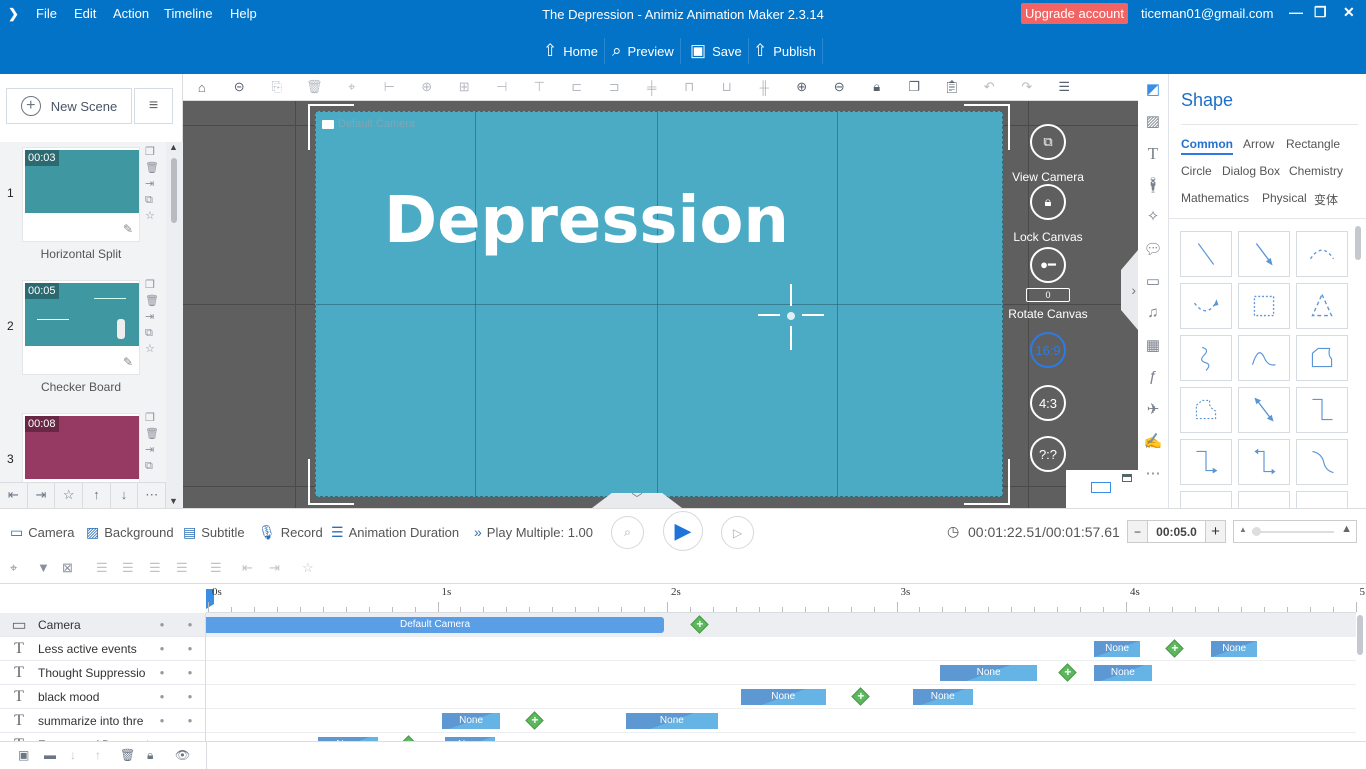 This screenshot has height=769, width=1366. Describe the element at coordinates (1048, 350) in the screenshot. I see `ratio-16-9-button: 16:9` at that location.